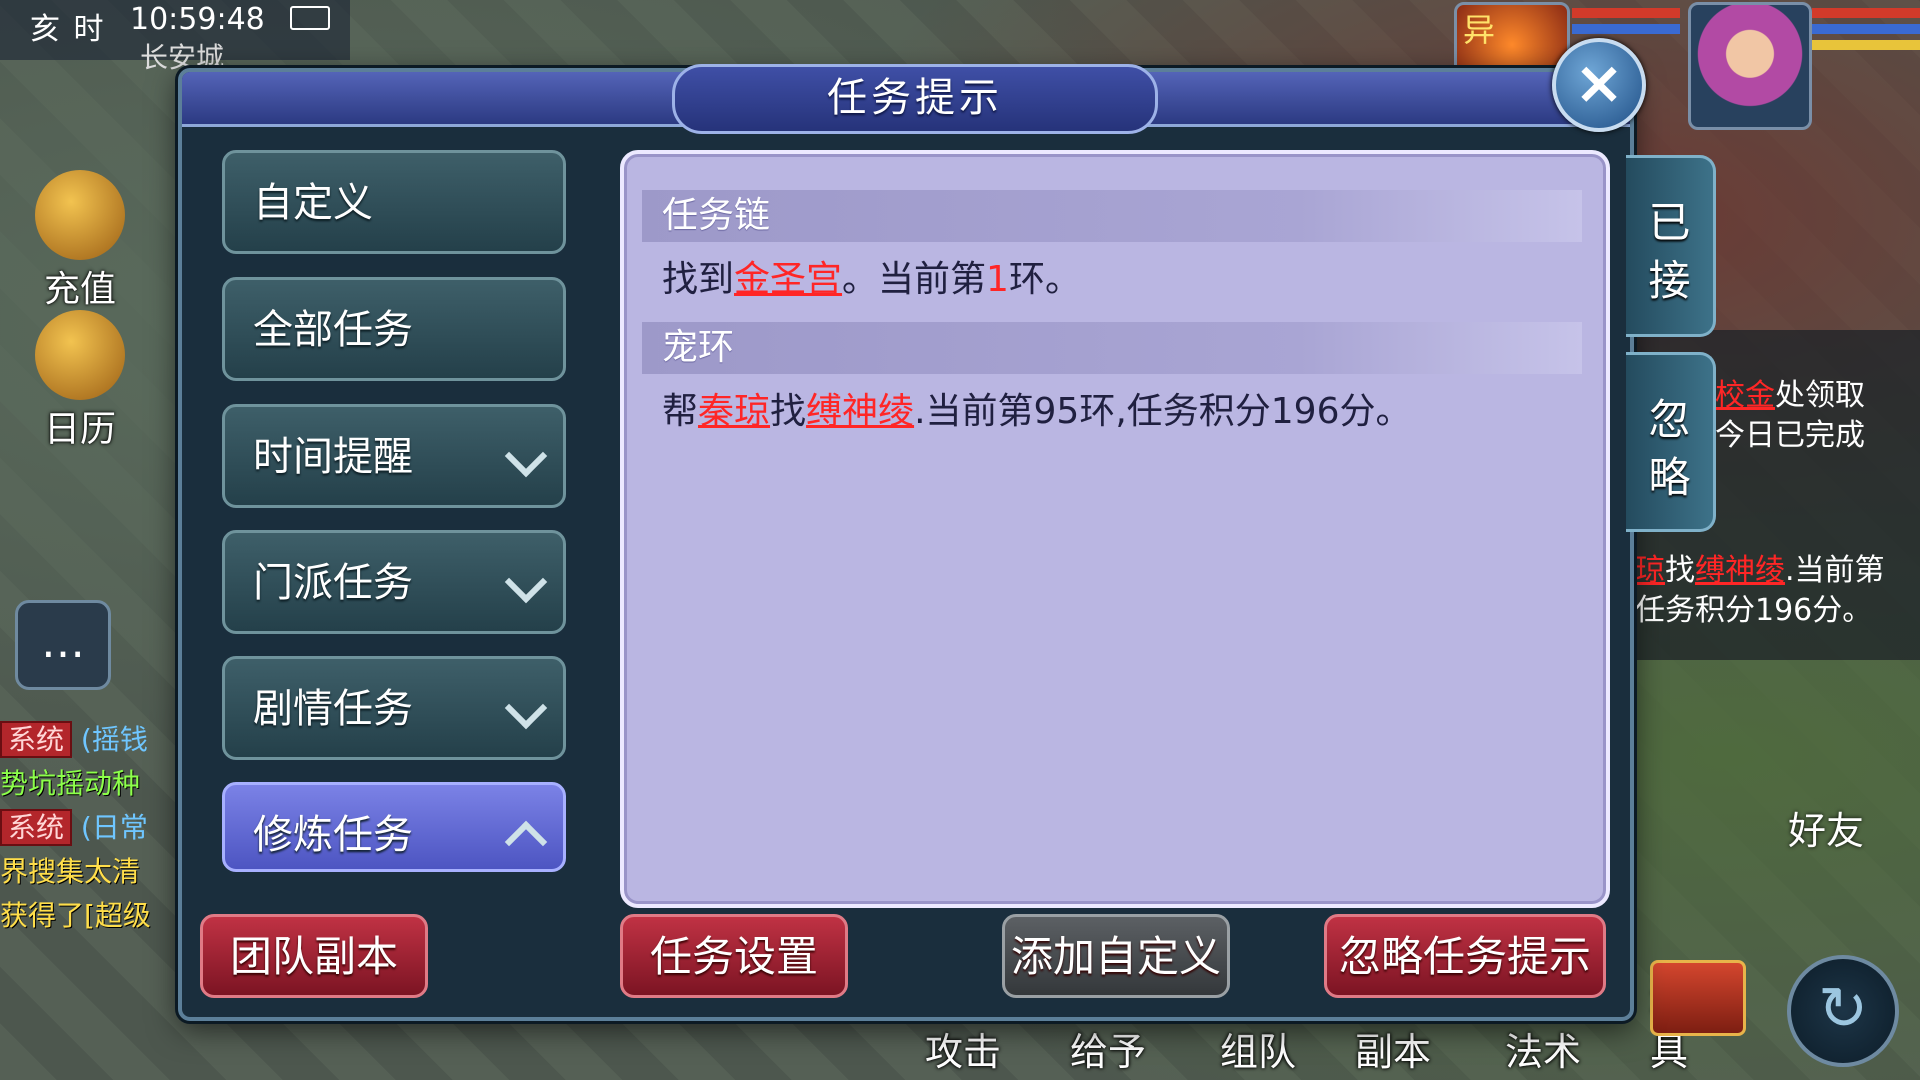  What do you see at coordinates (1163, 411) in the screenshot?
I see `text: .当前第95环,任务积分196分。` at bounding box center [1163, 411].